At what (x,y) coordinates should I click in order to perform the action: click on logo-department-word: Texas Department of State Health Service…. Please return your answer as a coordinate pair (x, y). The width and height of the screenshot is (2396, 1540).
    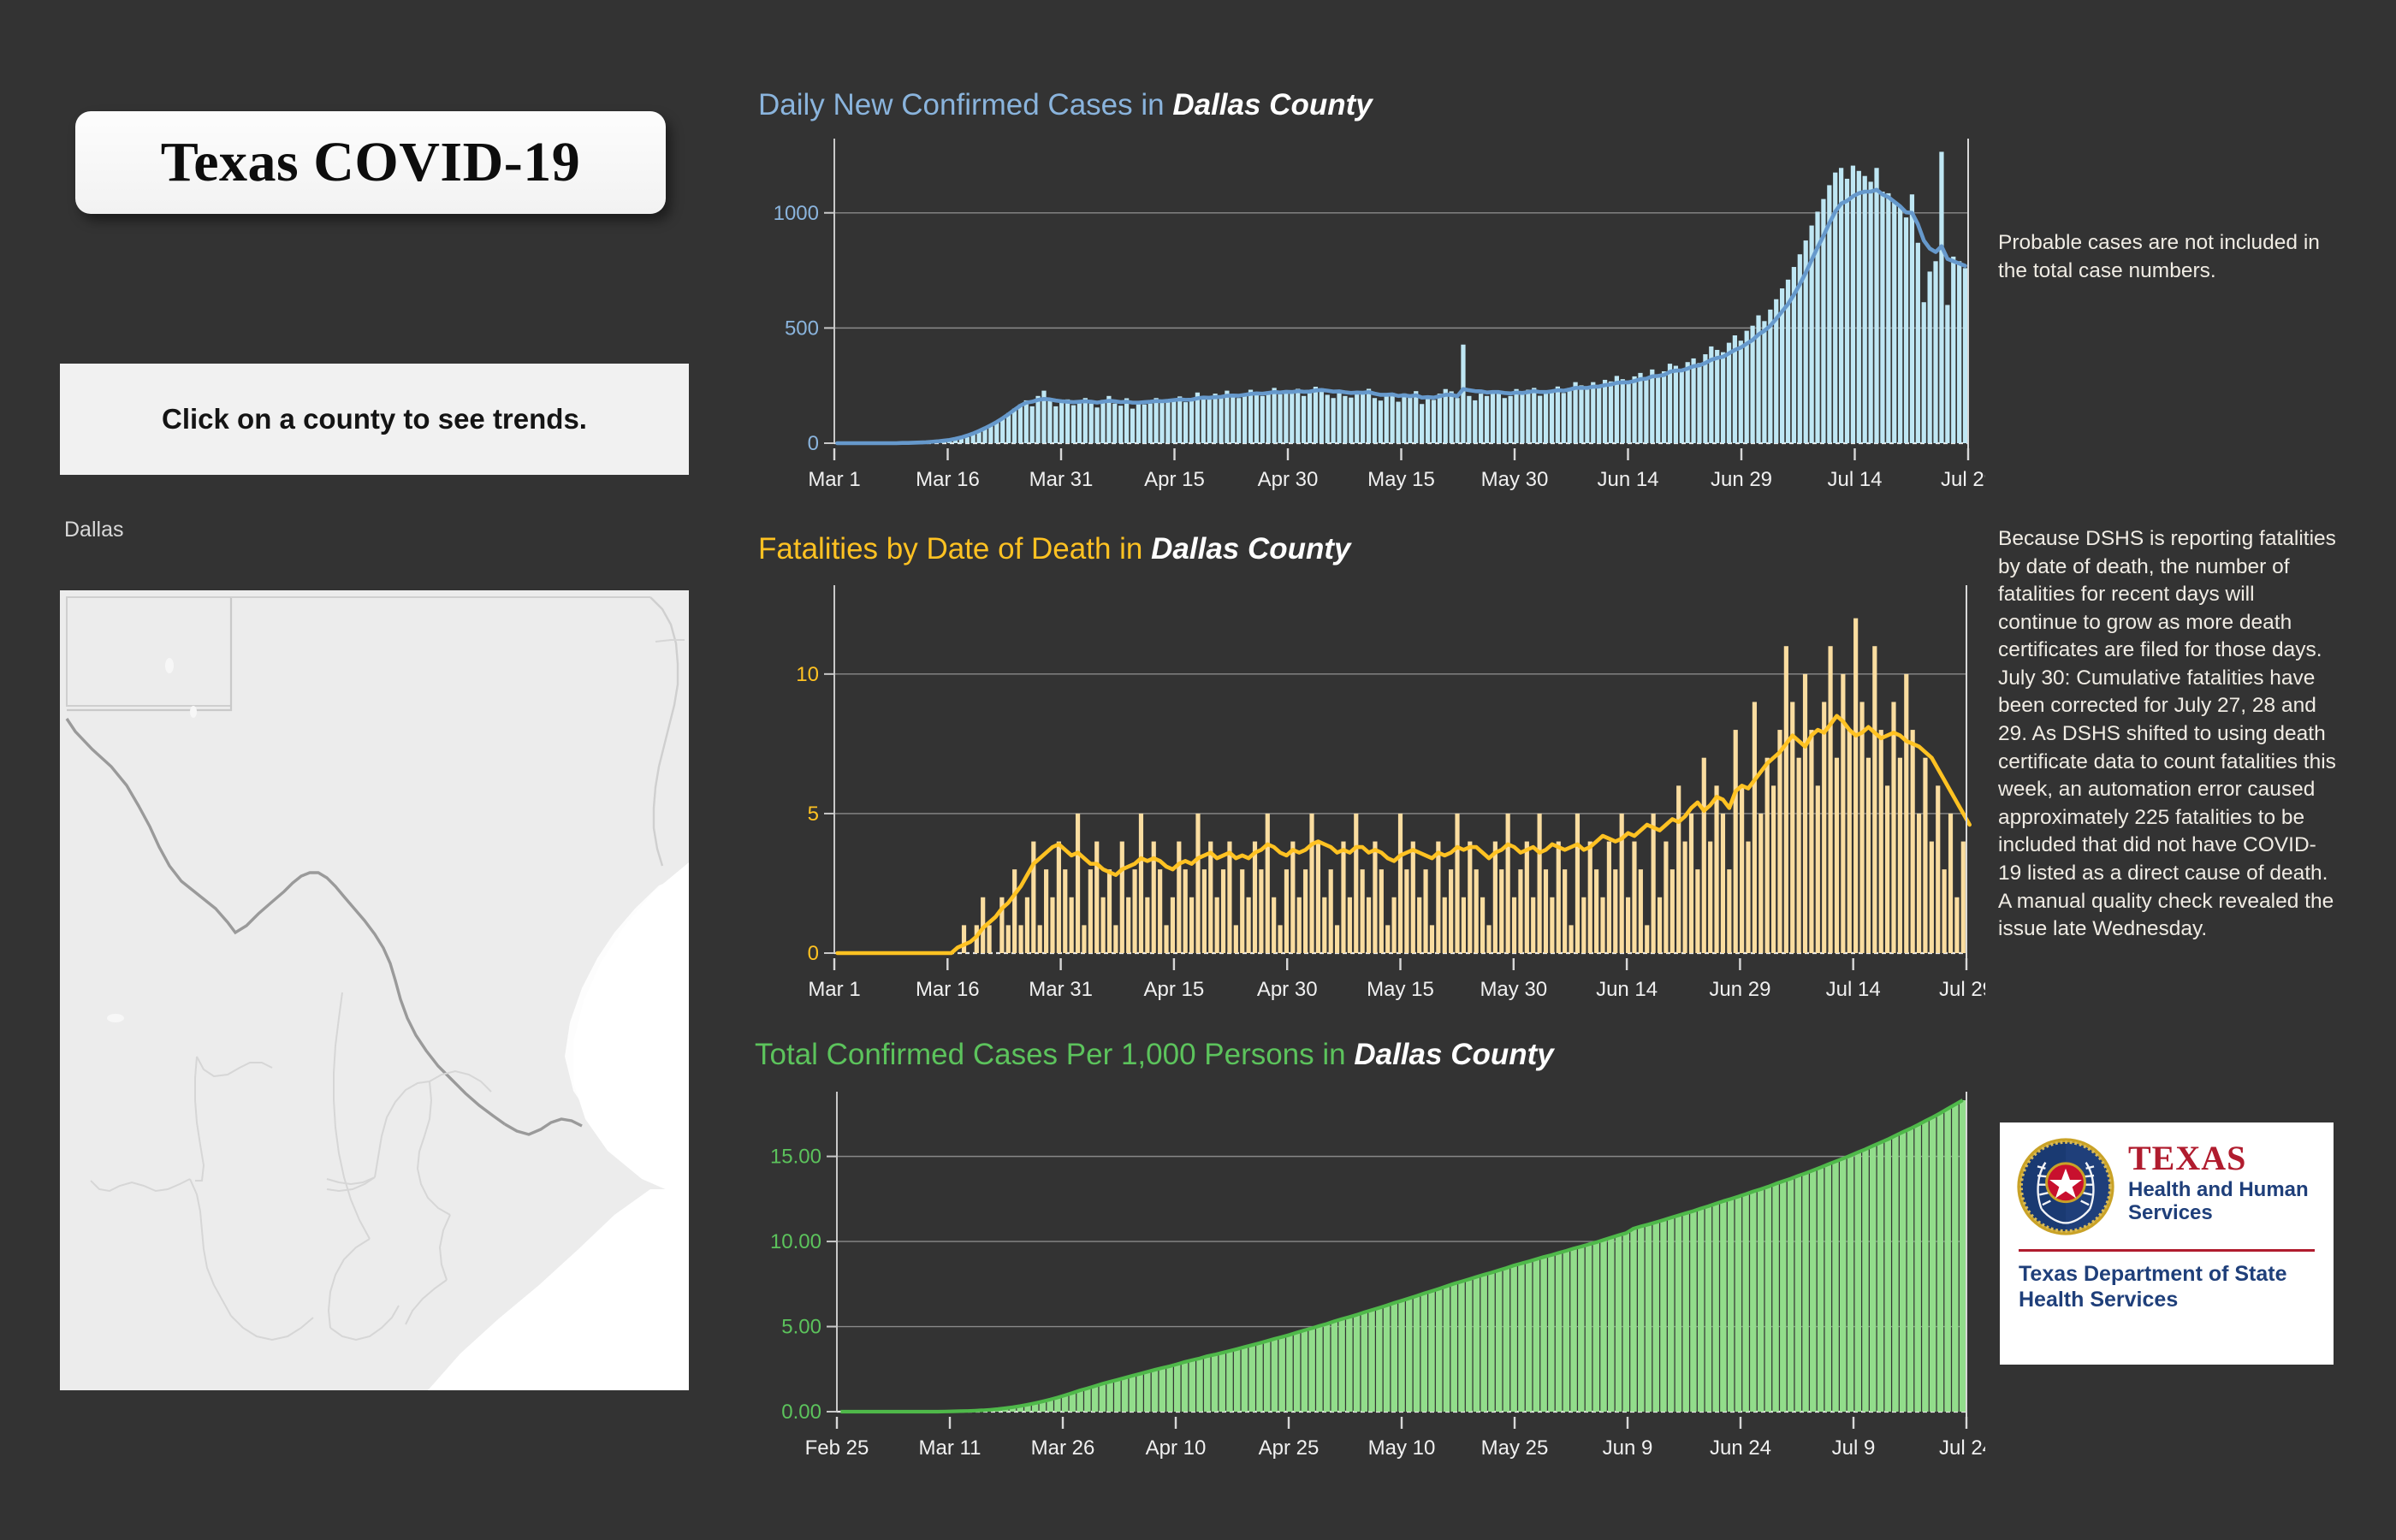
    Looking at the image, I should click on (2153, 1287).